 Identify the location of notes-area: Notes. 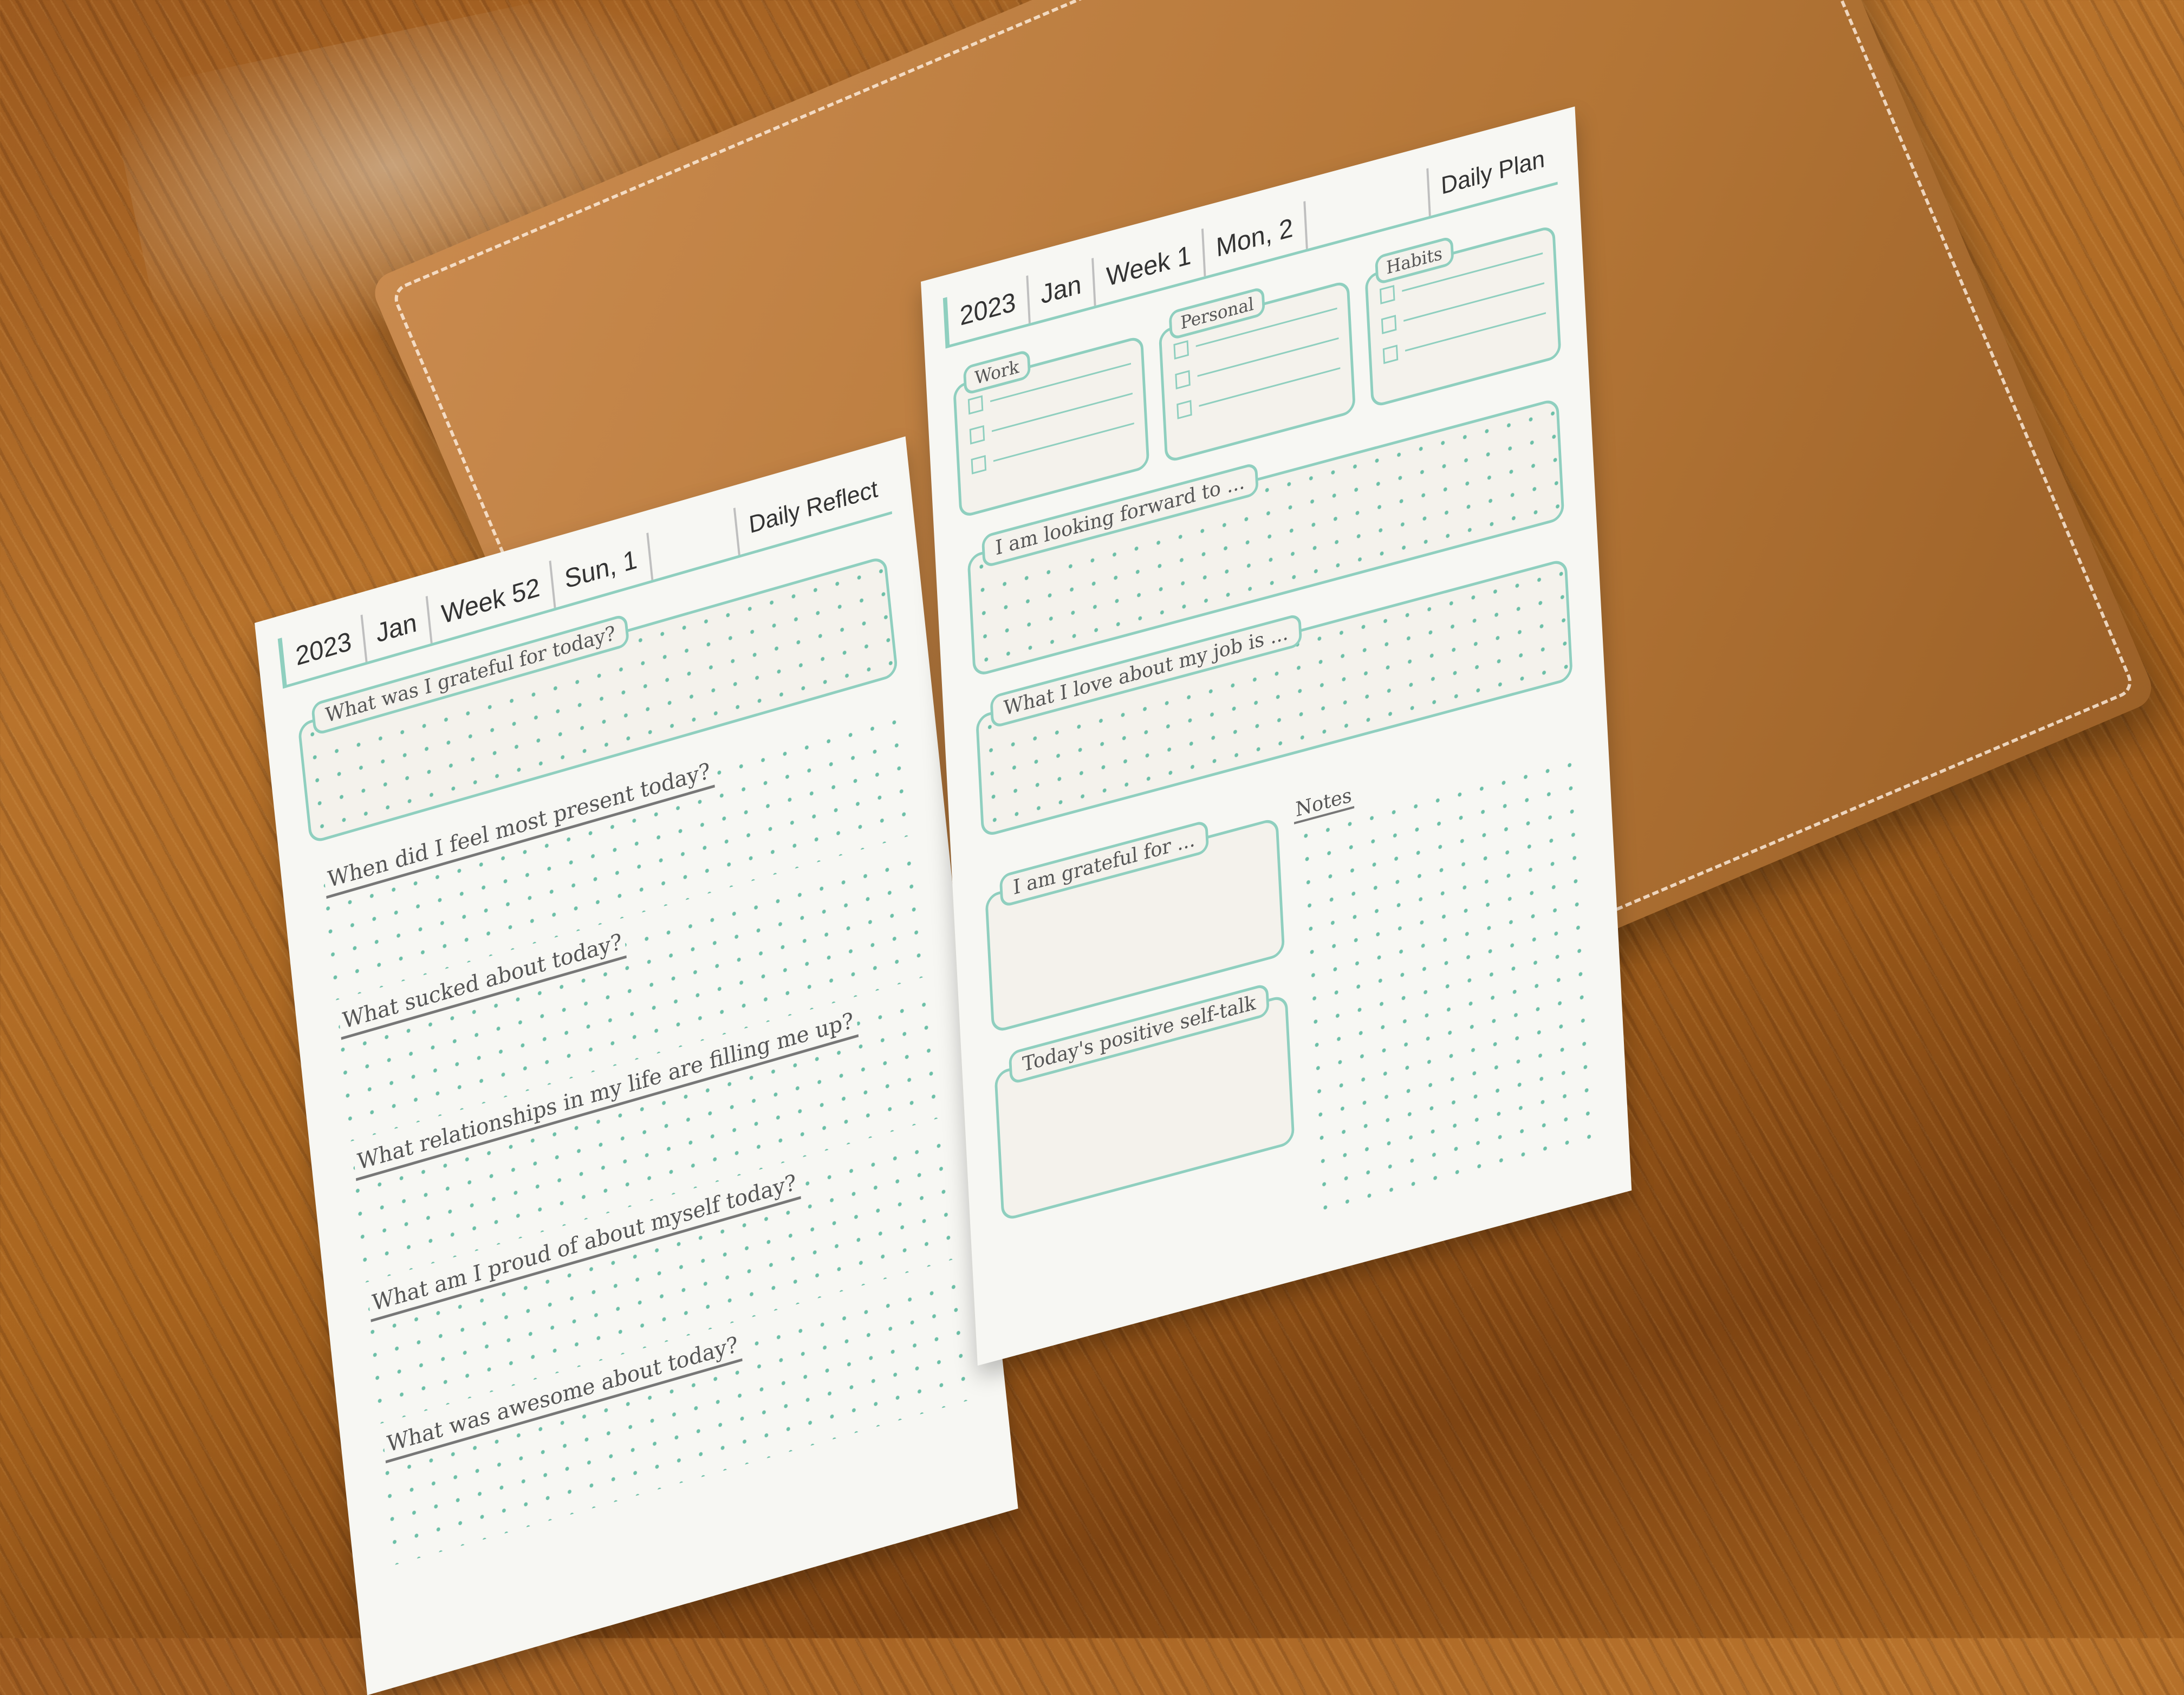
(1450, 986).